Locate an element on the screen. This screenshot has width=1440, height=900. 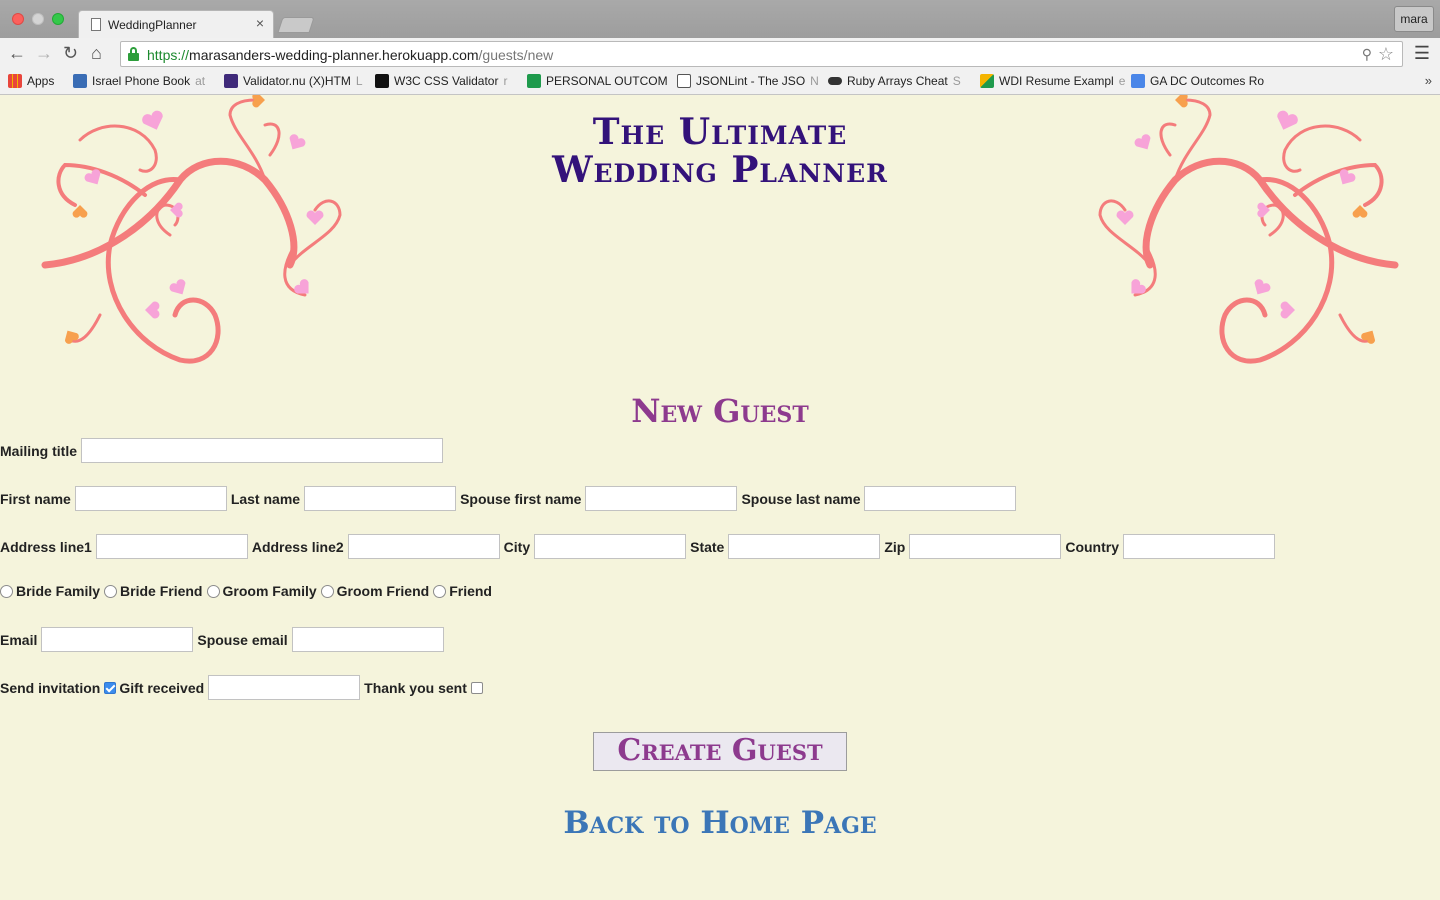
bookmark-validator-nu: Validator.nu (X)HTM L is located at coordinates (293, 81).